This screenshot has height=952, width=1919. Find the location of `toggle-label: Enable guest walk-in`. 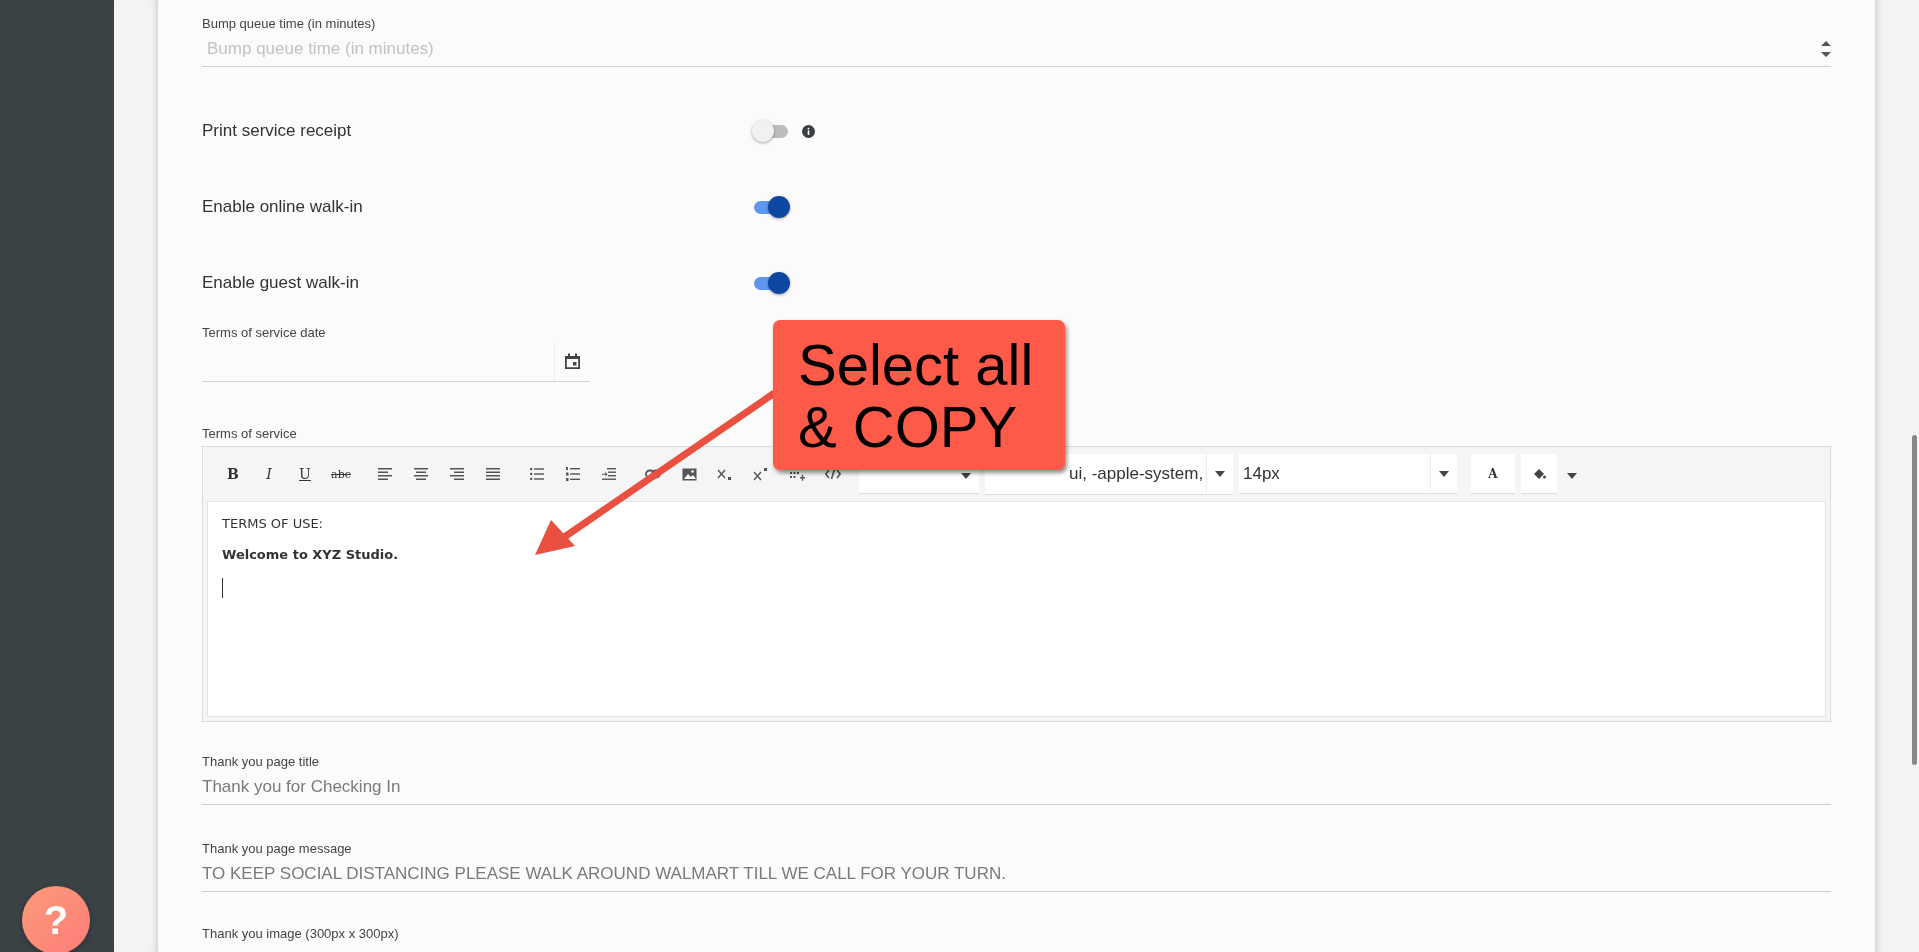

toggle-label: Enable guest walk-in is located at coordinates (281, 283).